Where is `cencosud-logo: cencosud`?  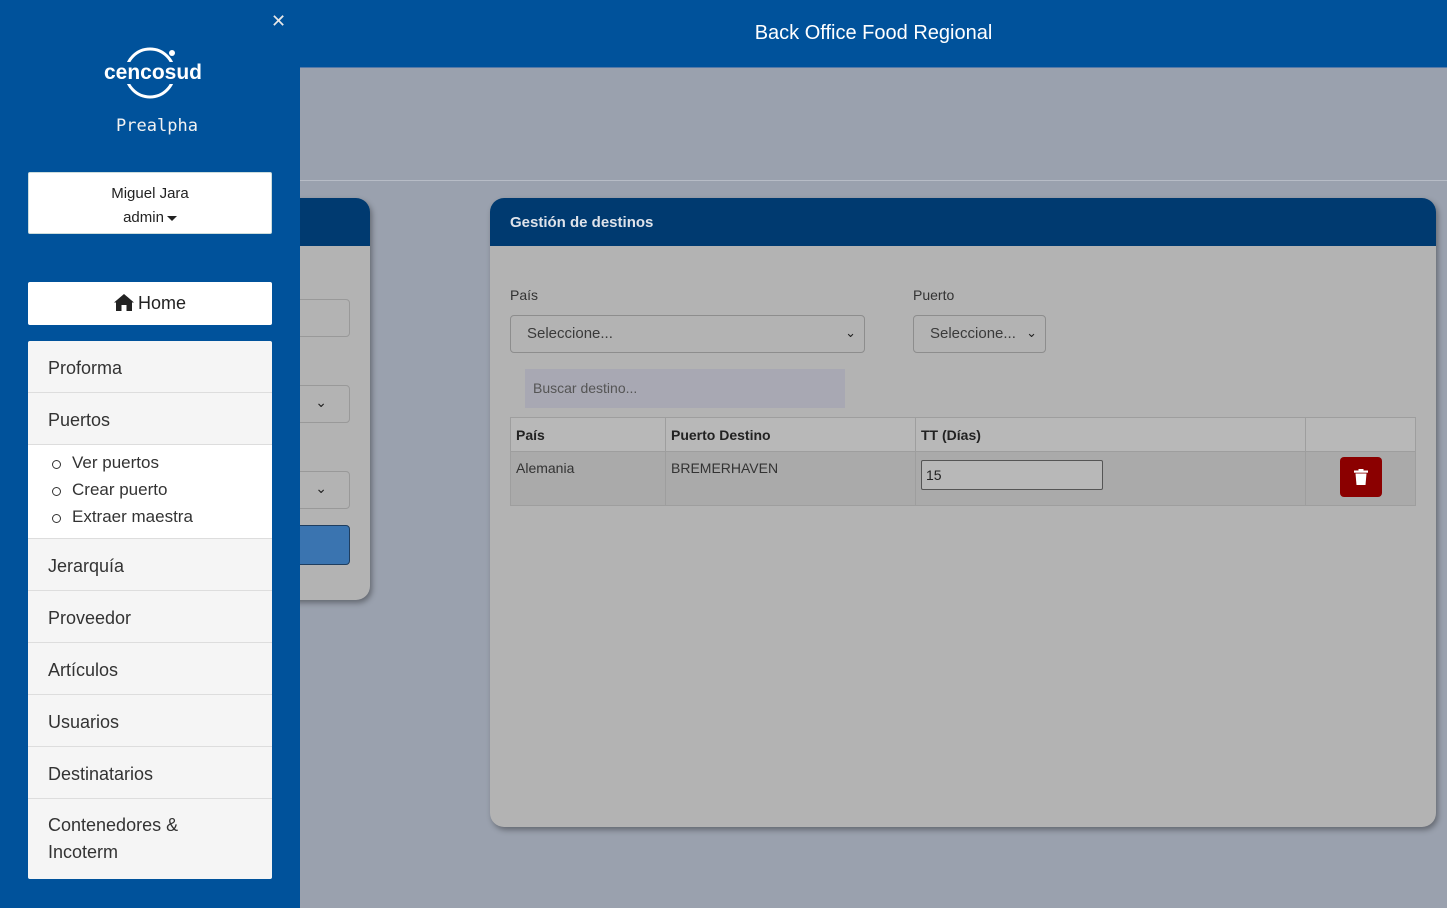 cencosud-logo: cencosud is located at coordinates (153, 73).